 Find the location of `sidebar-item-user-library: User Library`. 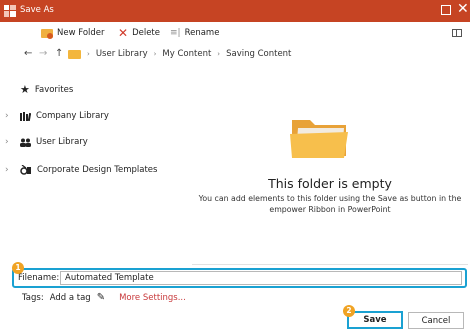

sidebar-item-user-library: User Library is located at coordinates (54, 142).